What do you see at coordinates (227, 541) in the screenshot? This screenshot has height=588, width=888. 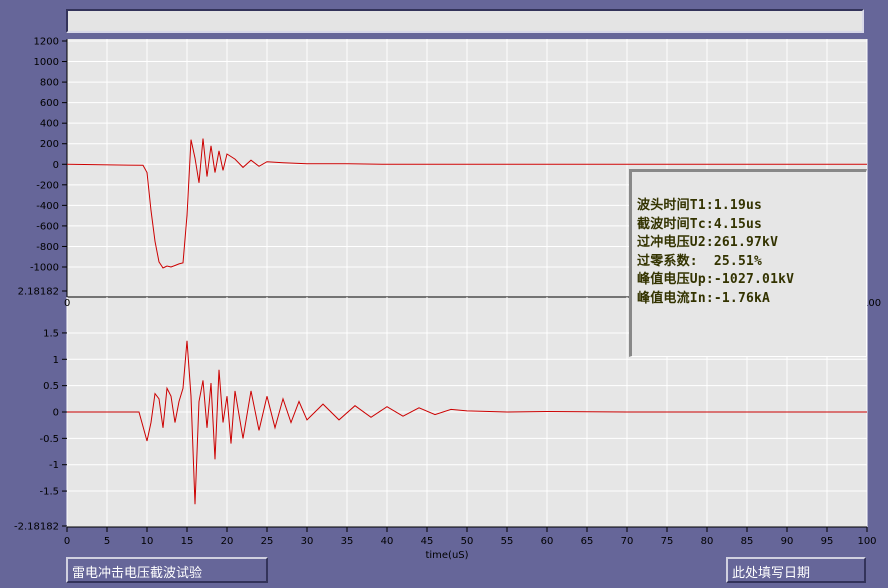 I see `bottom-x-tick-label: 20` at bounding box center [227, 541].